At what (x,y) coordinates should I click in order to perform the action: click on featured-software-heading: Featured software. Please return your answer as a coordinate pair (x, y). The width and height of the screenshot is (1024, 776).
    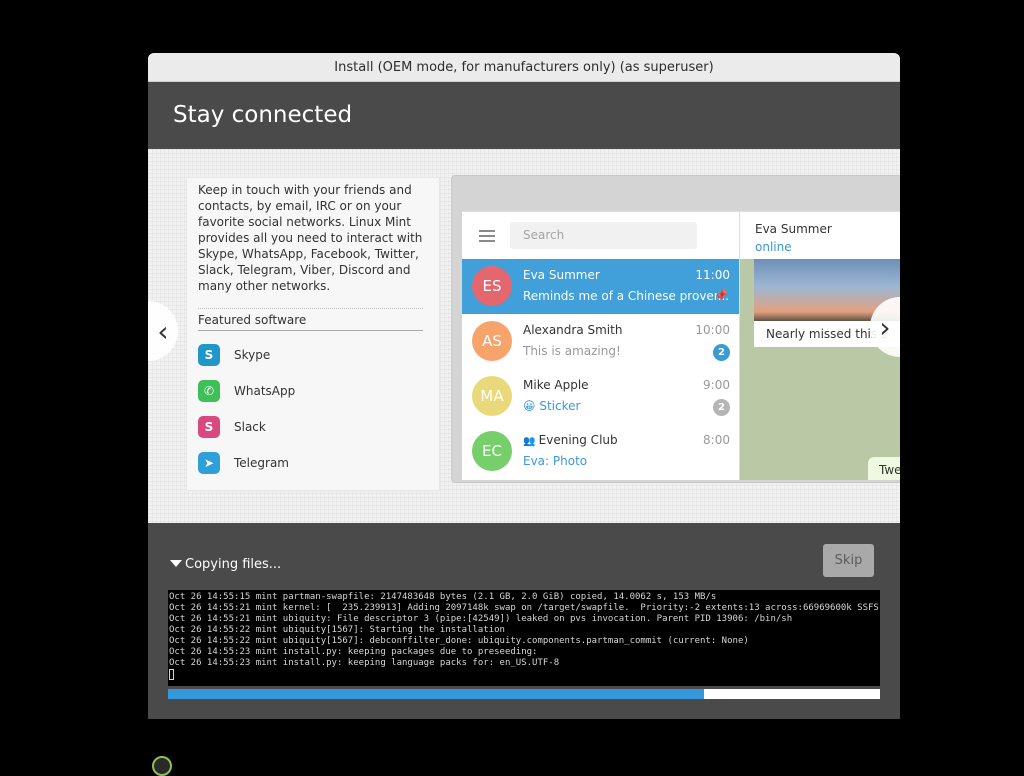
    Looking at the image, I should click on (310, 319).